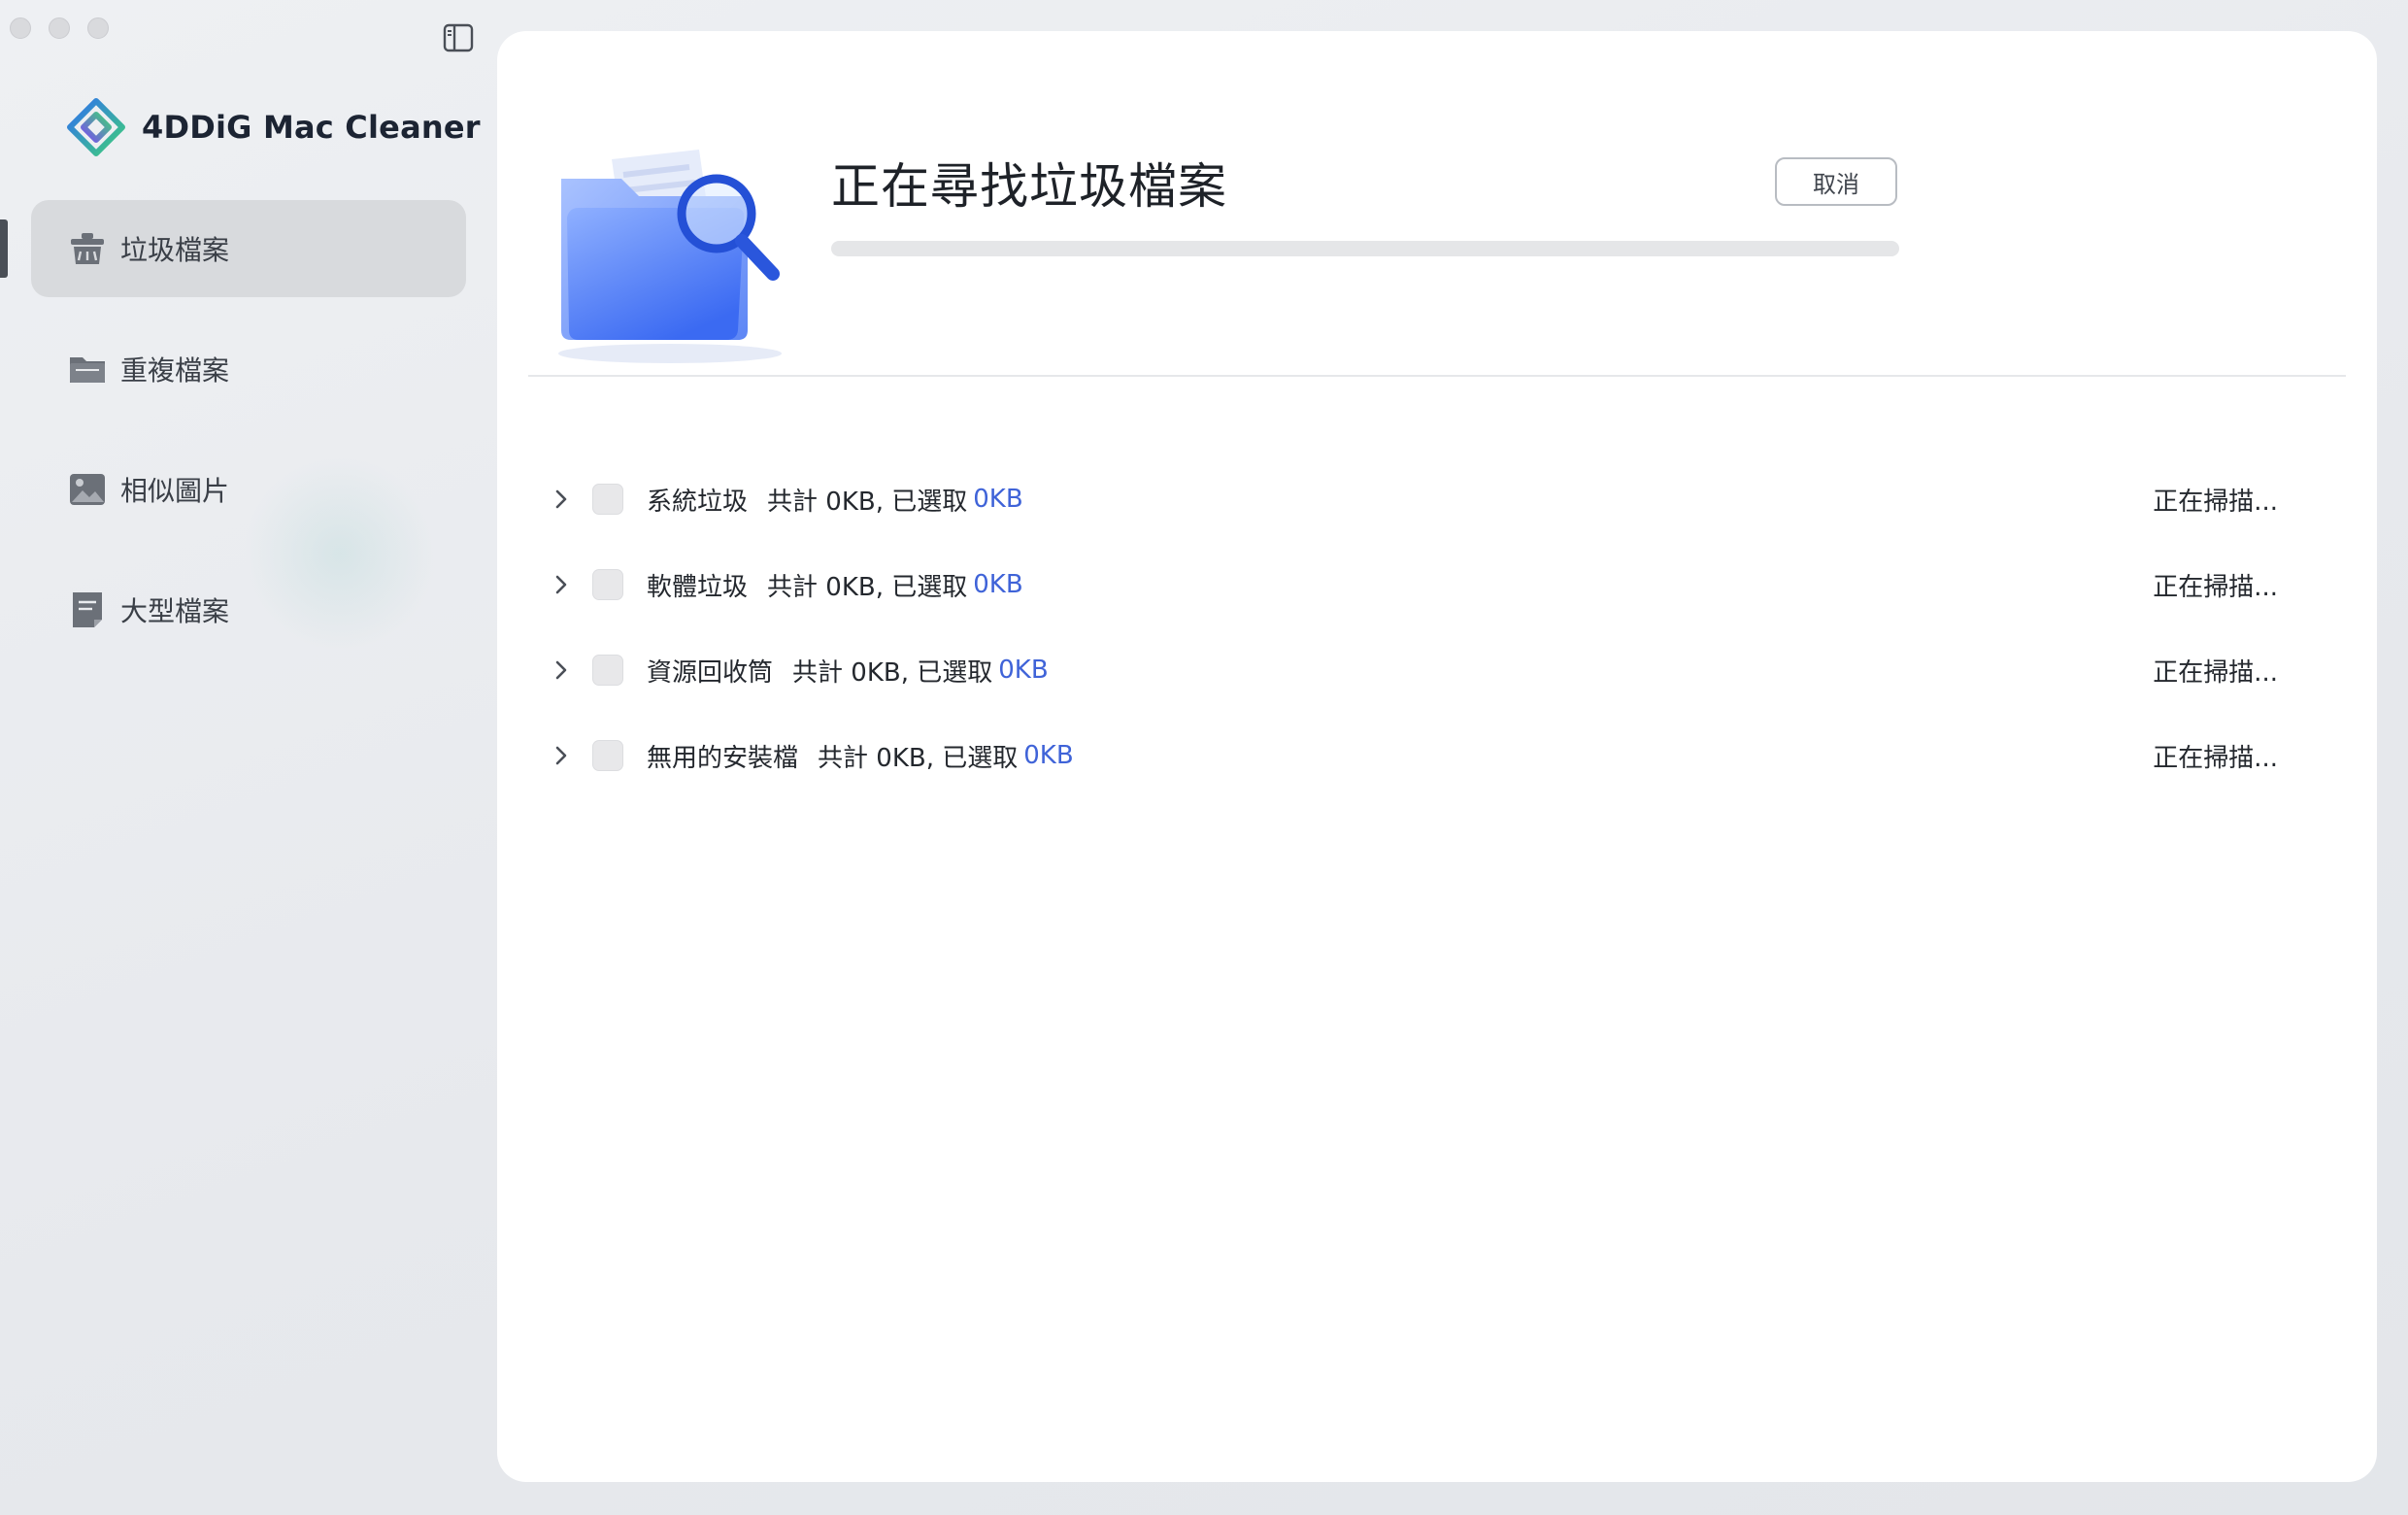 The image size is (2408, 1515). Describe the element at coordinates (1029, 186) in the screenshot. I see `scan-title: 正在尋找垃圾檔案` at that location.